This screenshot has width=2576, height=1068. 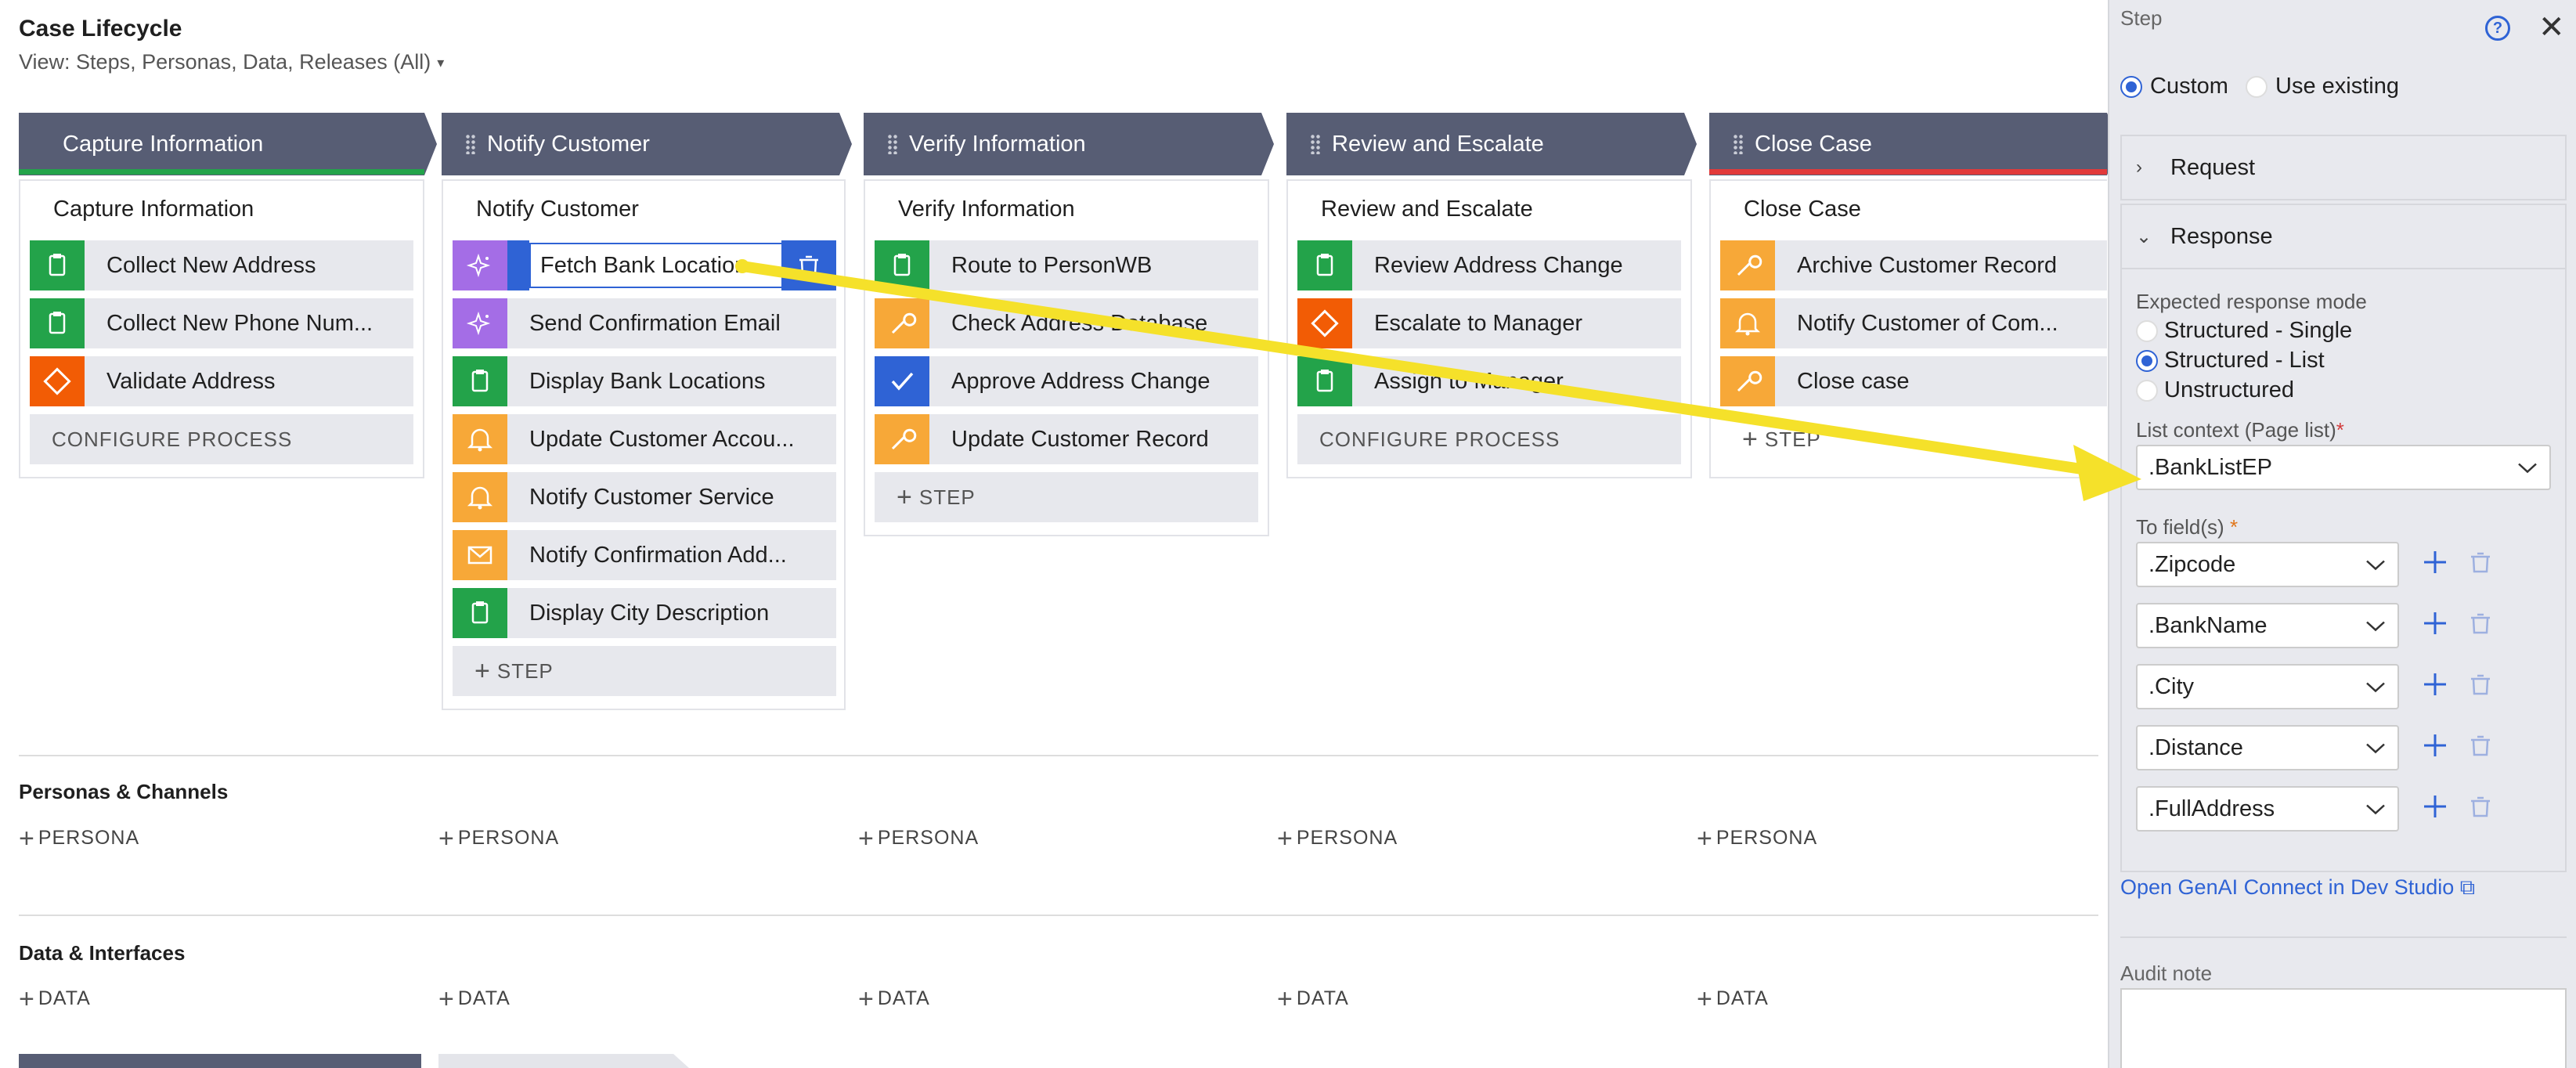 I want to click on mode-option: Structured - Single, so click(x=2244, y=331).